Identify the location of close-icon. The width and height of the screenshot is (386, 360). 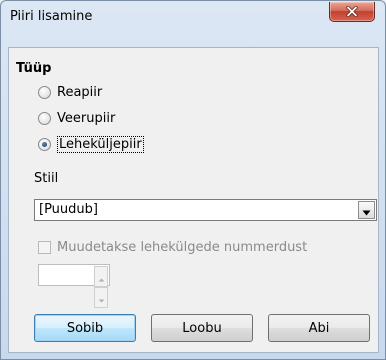
(352, 11).